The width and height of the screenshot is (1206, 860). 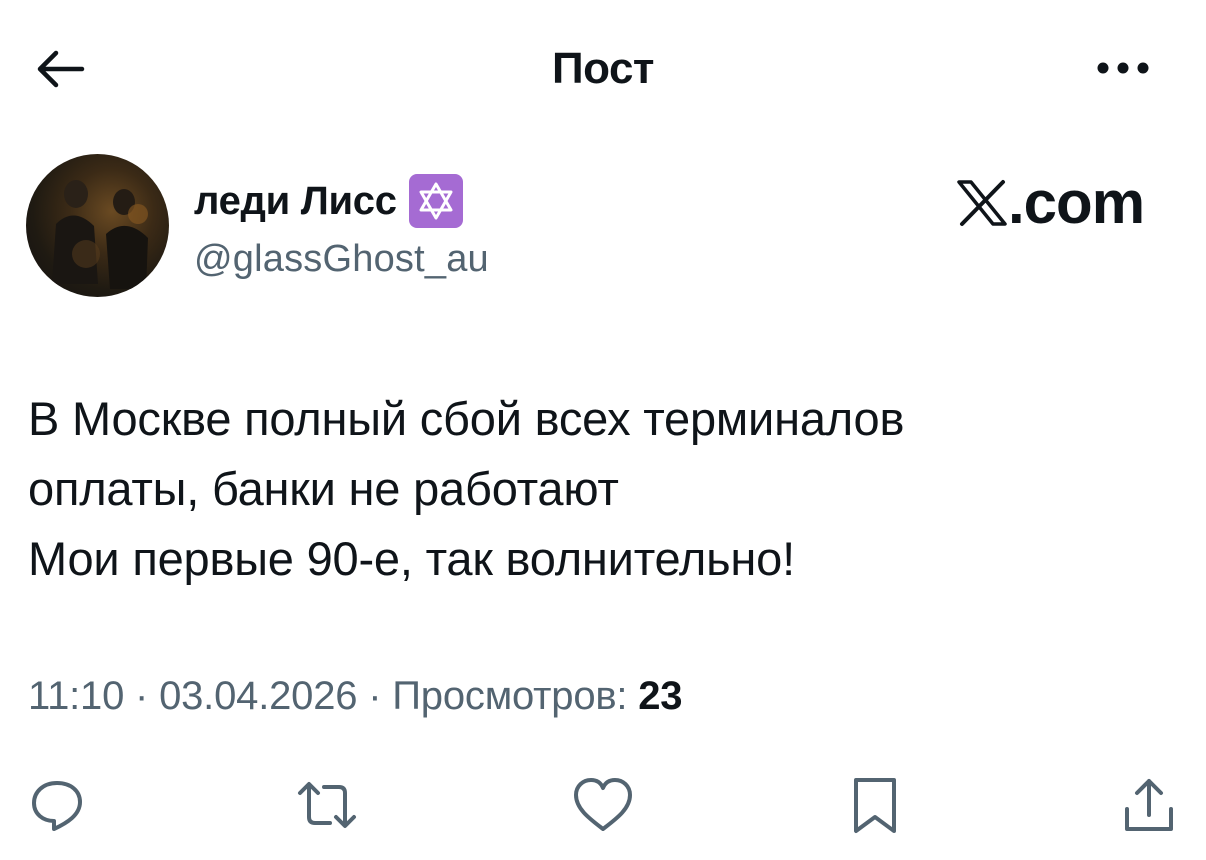 I want to click on bookmark-button, so click(x=875, y=805).